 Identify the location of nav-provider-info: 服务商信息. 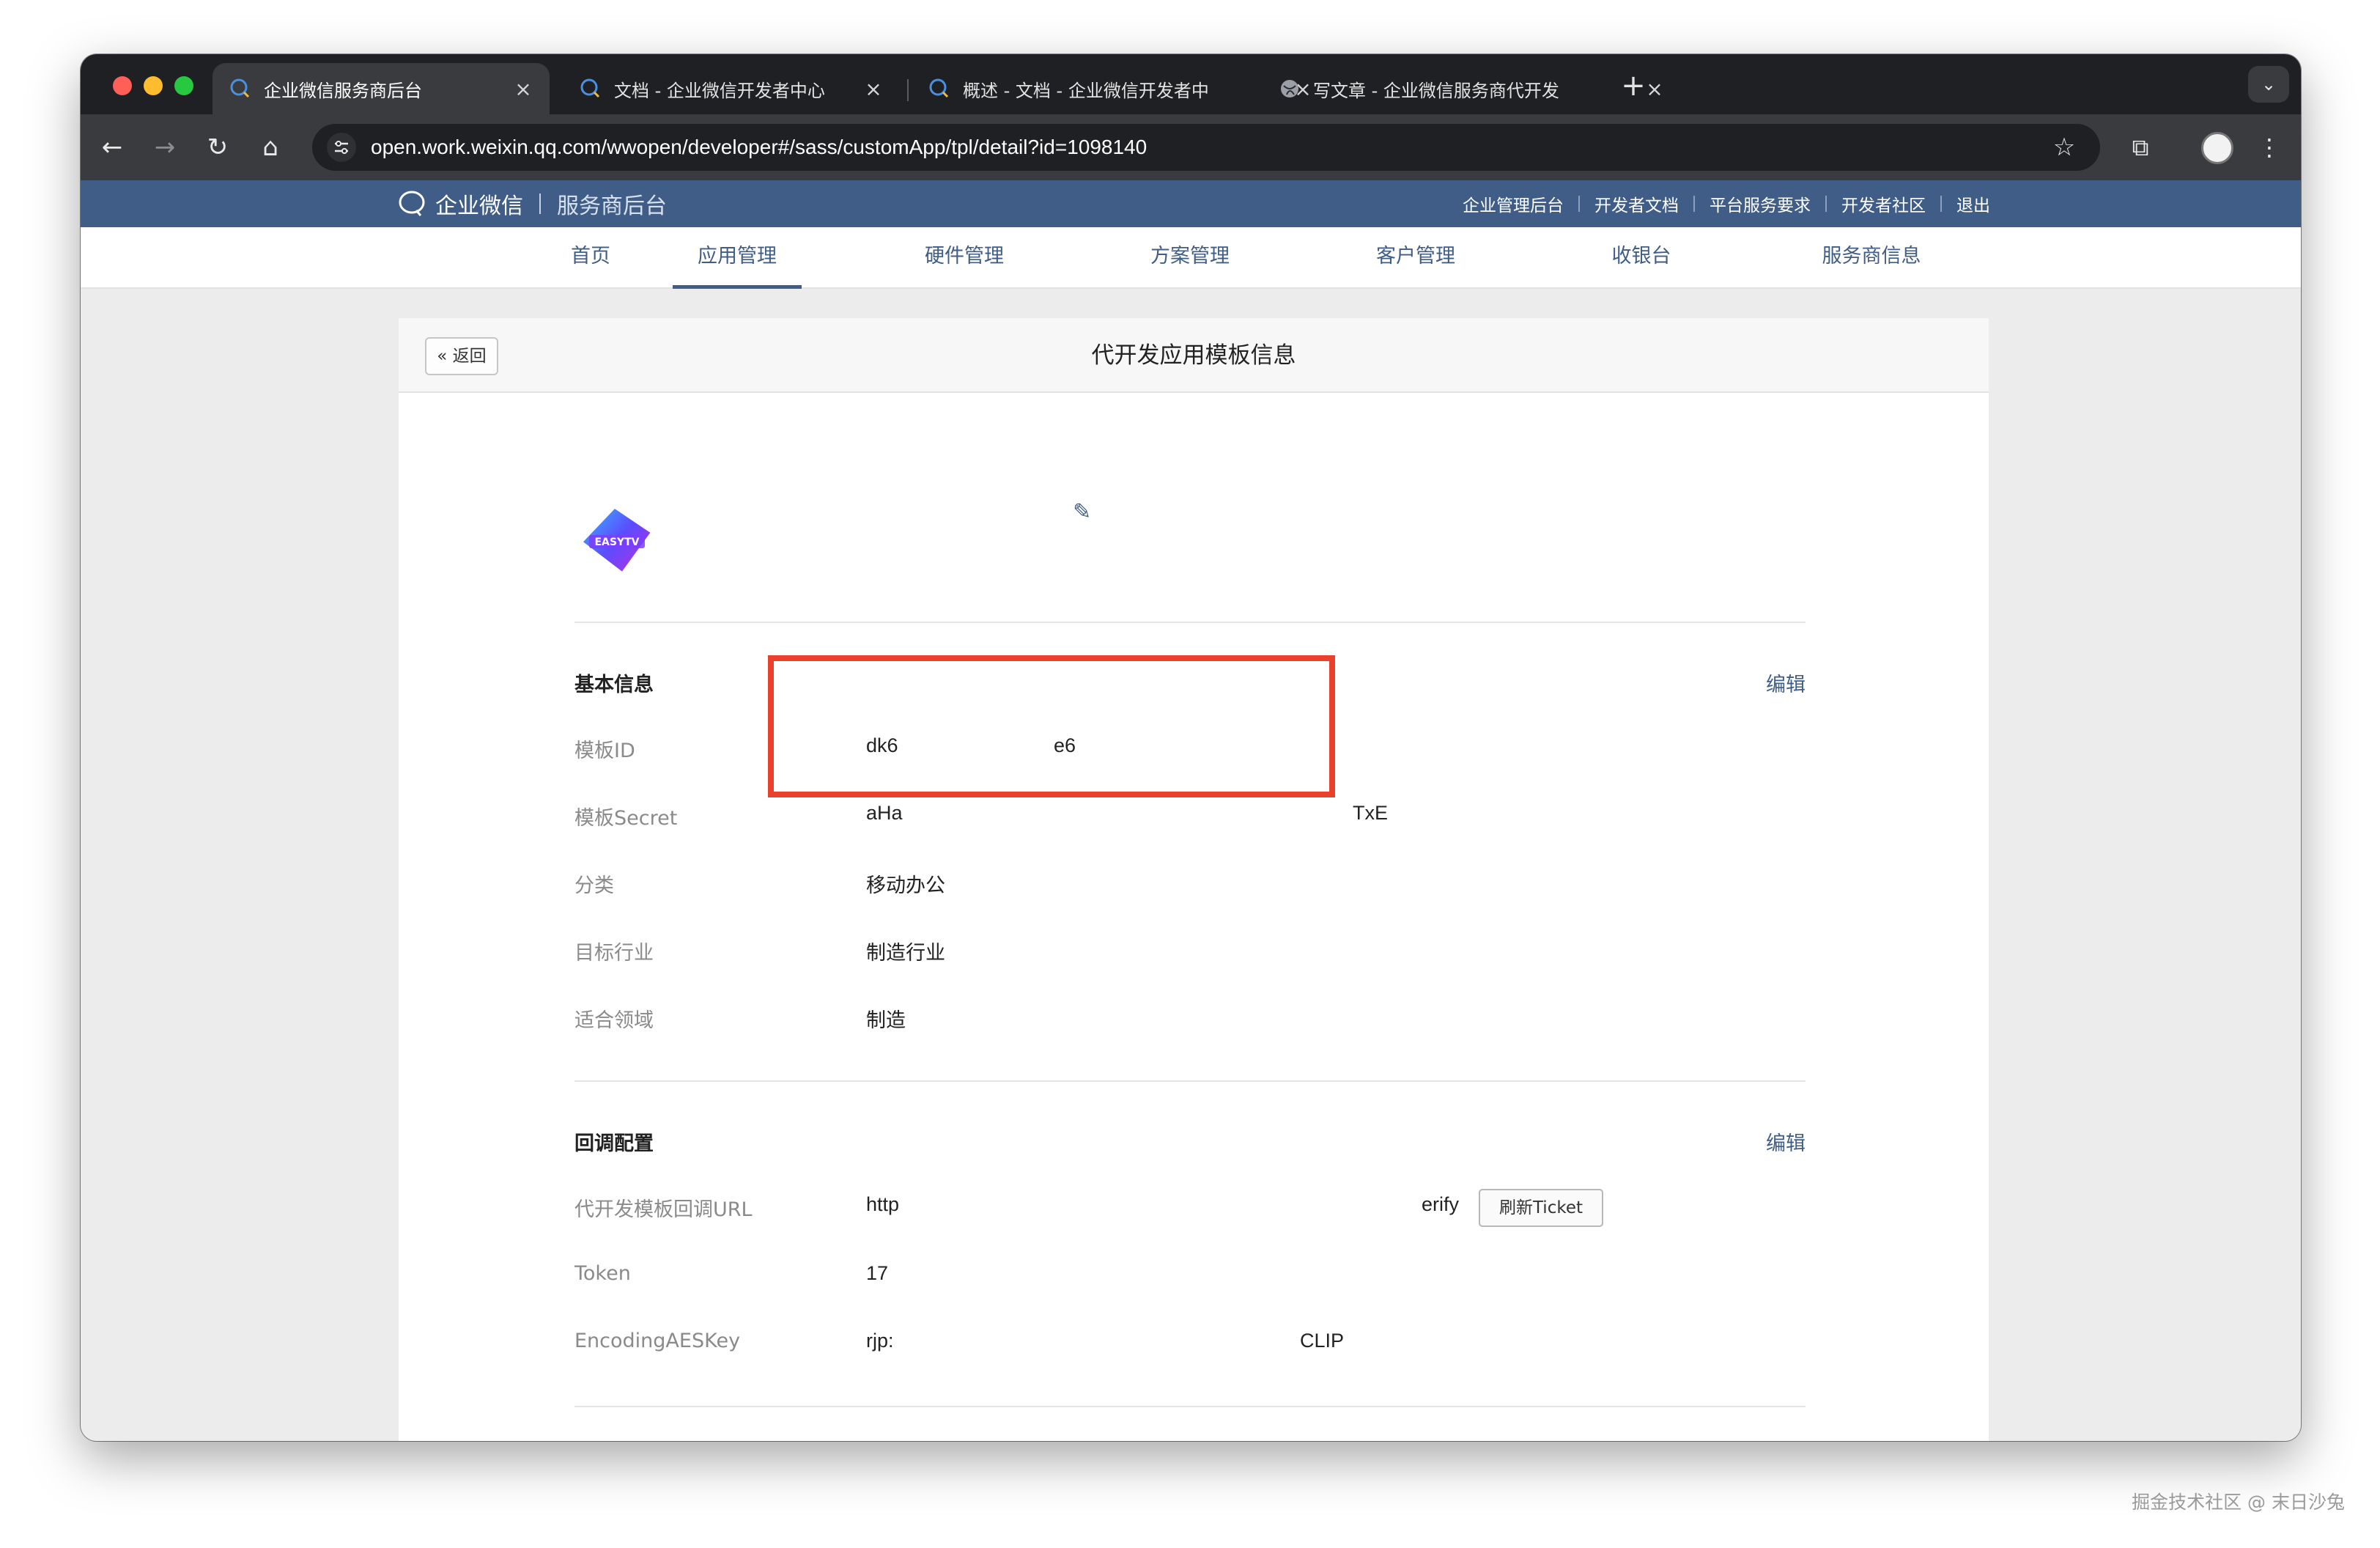
(1871, 258).